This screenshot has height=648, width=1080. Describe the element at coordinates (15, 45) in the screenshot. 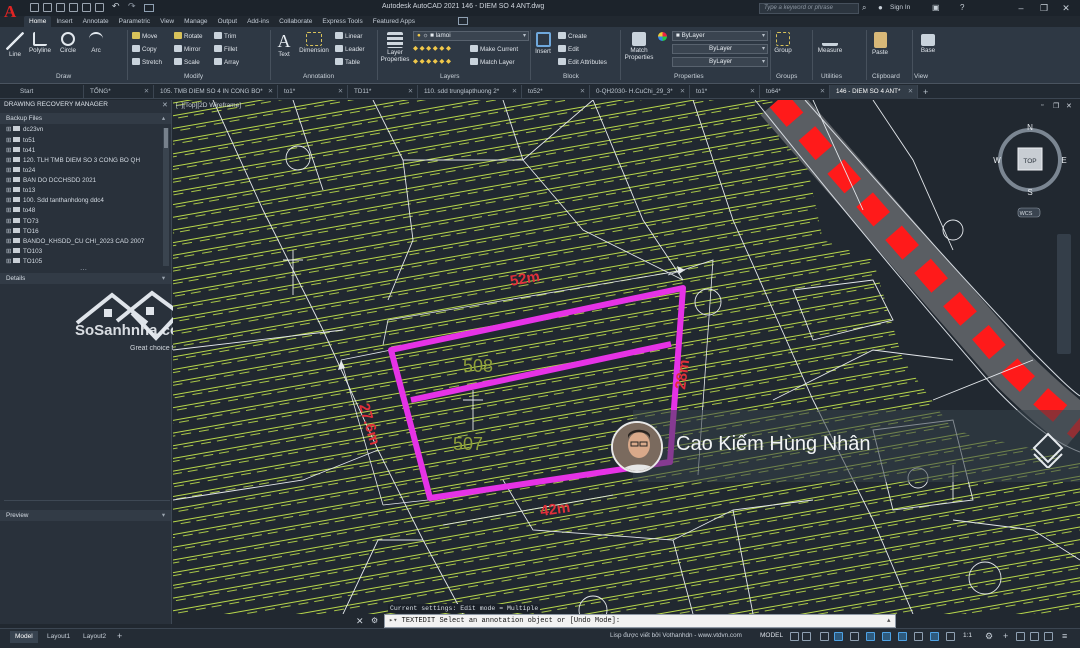

I see `line-button: Line` at that location.